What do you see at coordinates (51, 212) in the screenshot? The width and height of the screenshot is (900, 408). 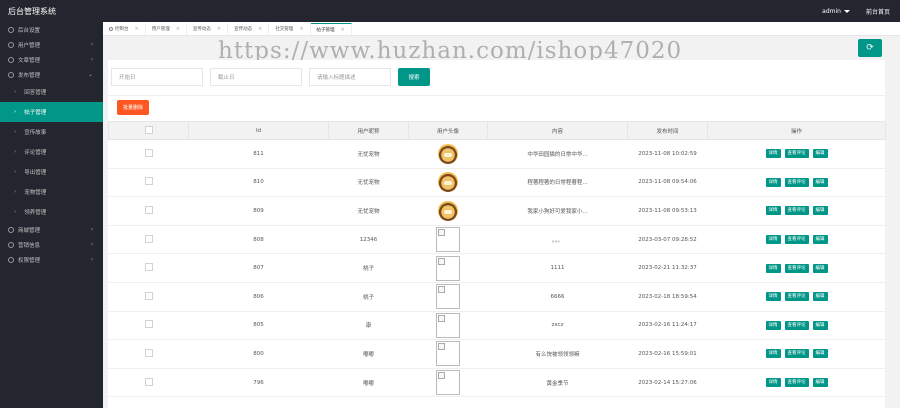 I see `sidebar-subitem: › 领养管理` at bounding box center [51, 212].